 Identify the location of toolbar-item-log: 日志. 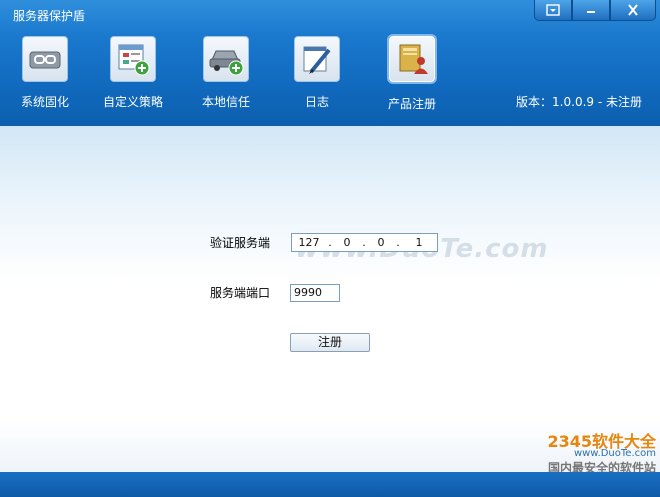
(317, 75).